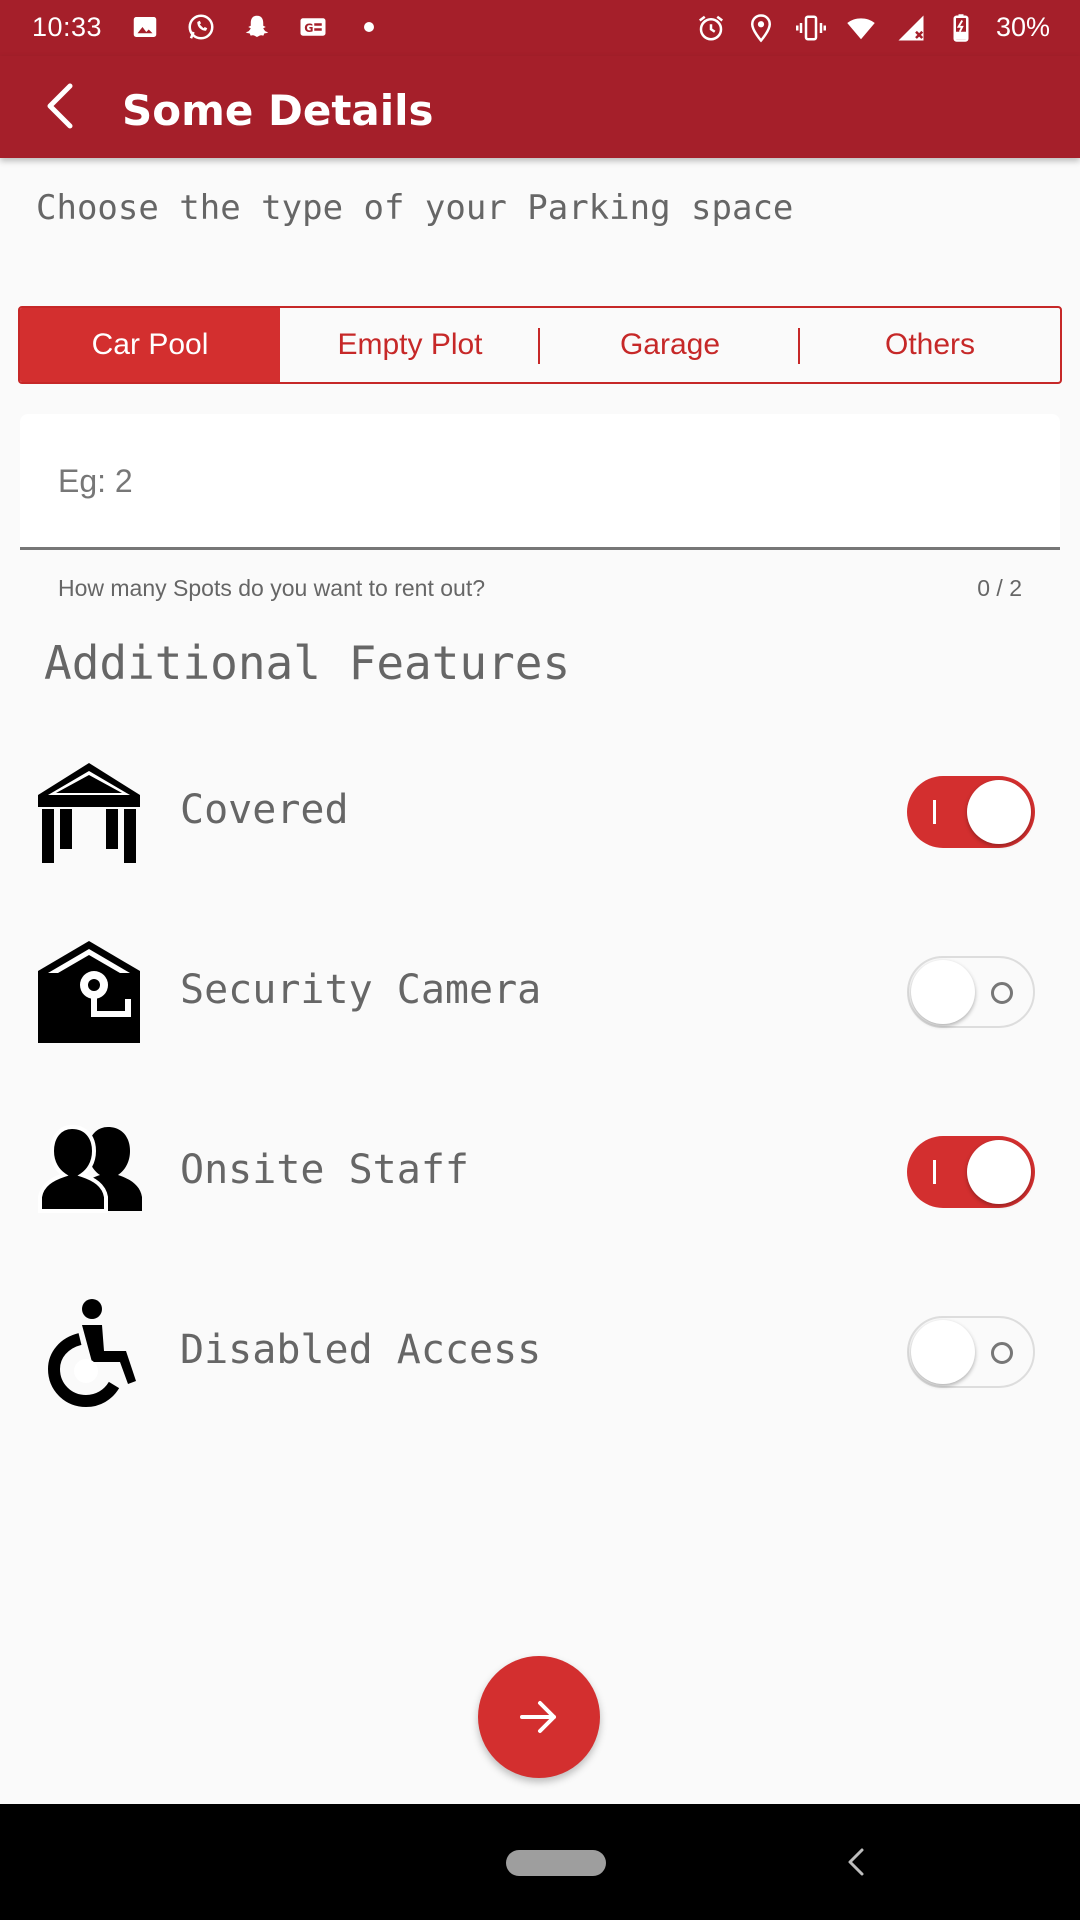 Image resolution: width=1080 pixels, height=1920 pixels. I want to click on spots-helper-text: How many Spots do you want to rent out?, so click(272, 588).